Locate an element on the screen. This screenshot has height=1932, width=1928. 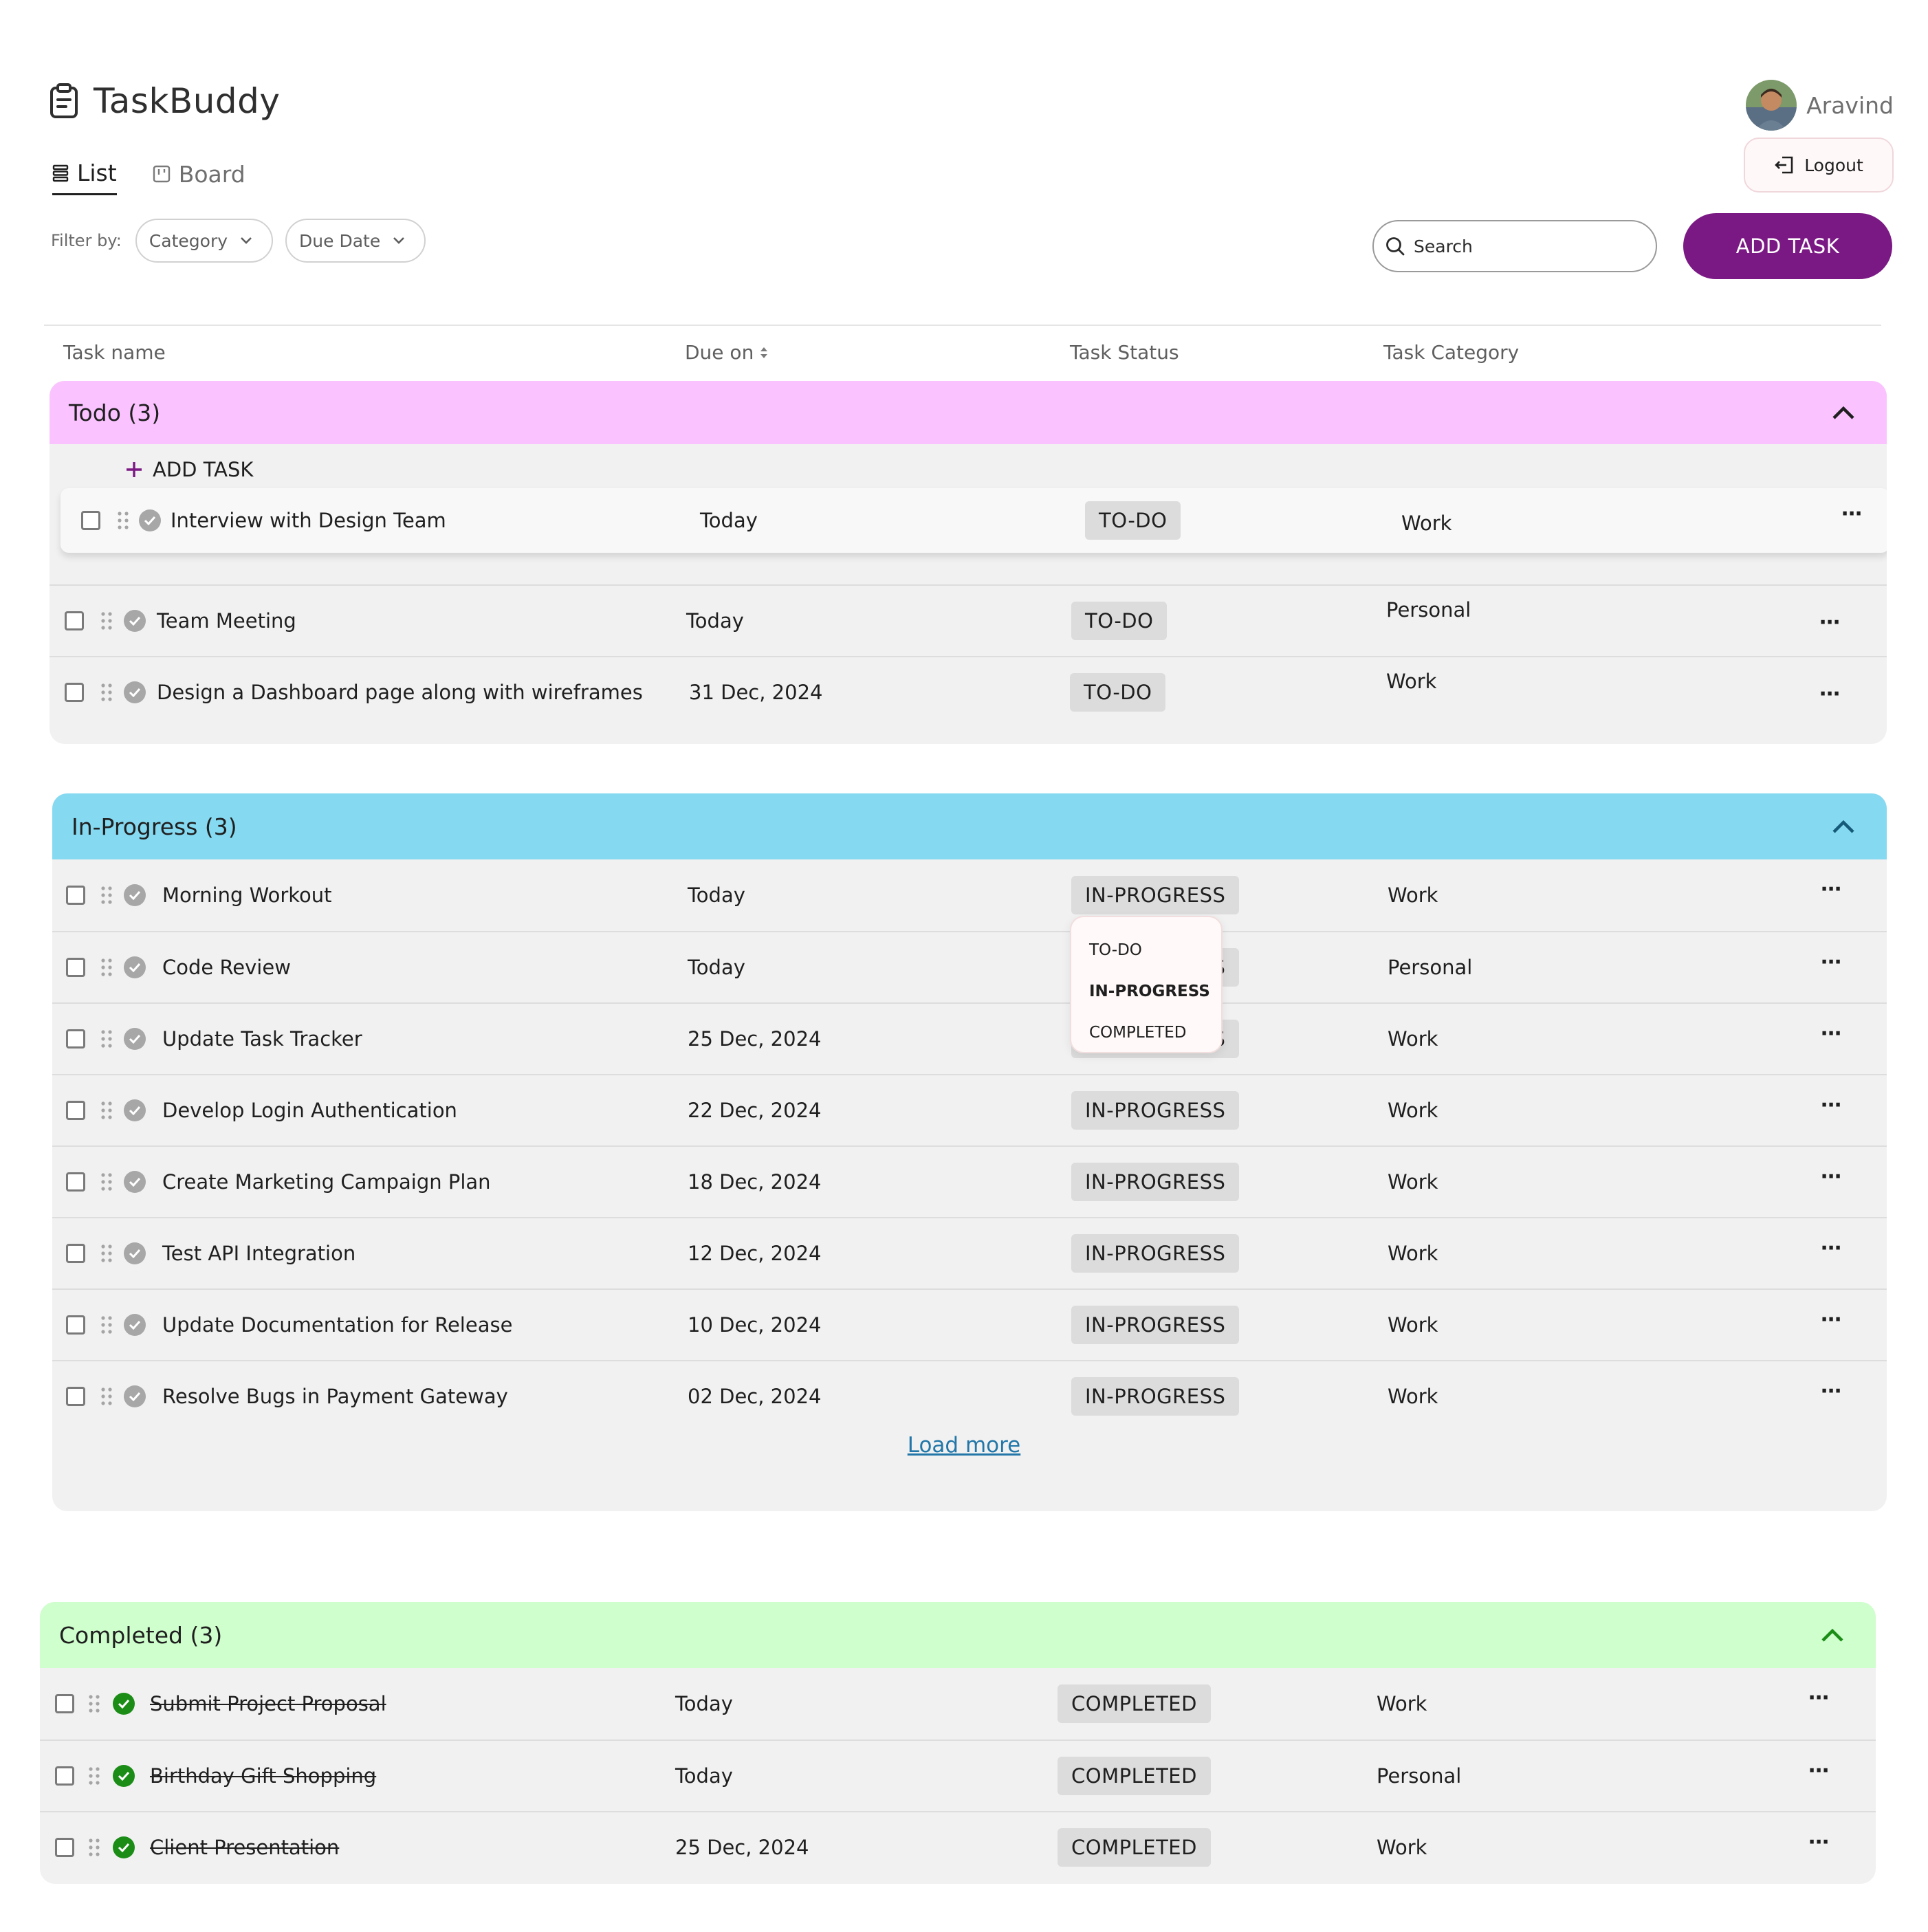
task-name: Interview with Design Team is located at coordinates (308, 520).